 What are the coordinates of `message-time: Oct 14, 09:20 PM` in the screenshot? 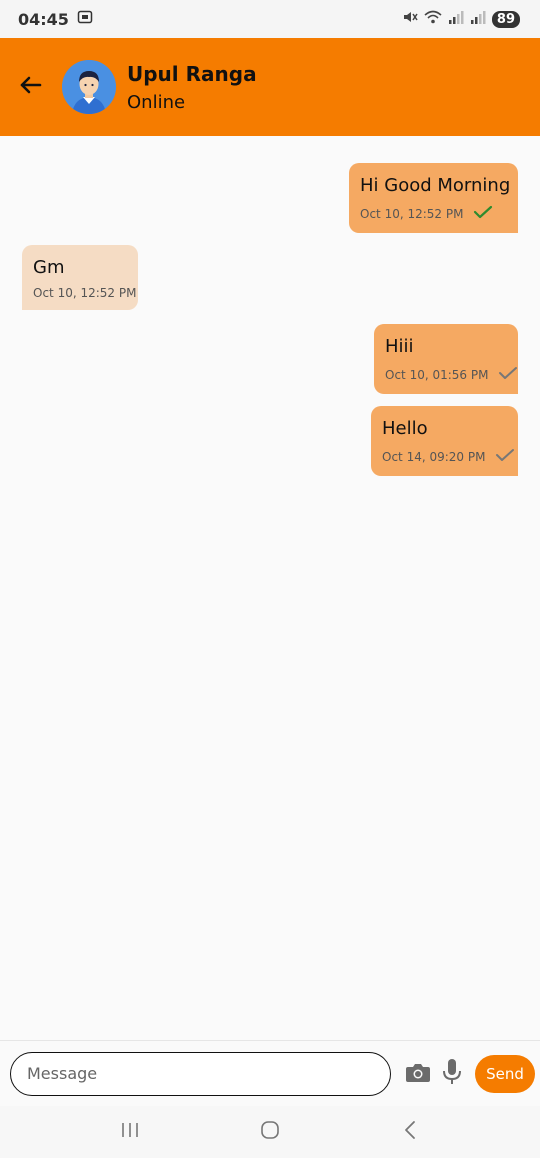 It's located at (434, 456).